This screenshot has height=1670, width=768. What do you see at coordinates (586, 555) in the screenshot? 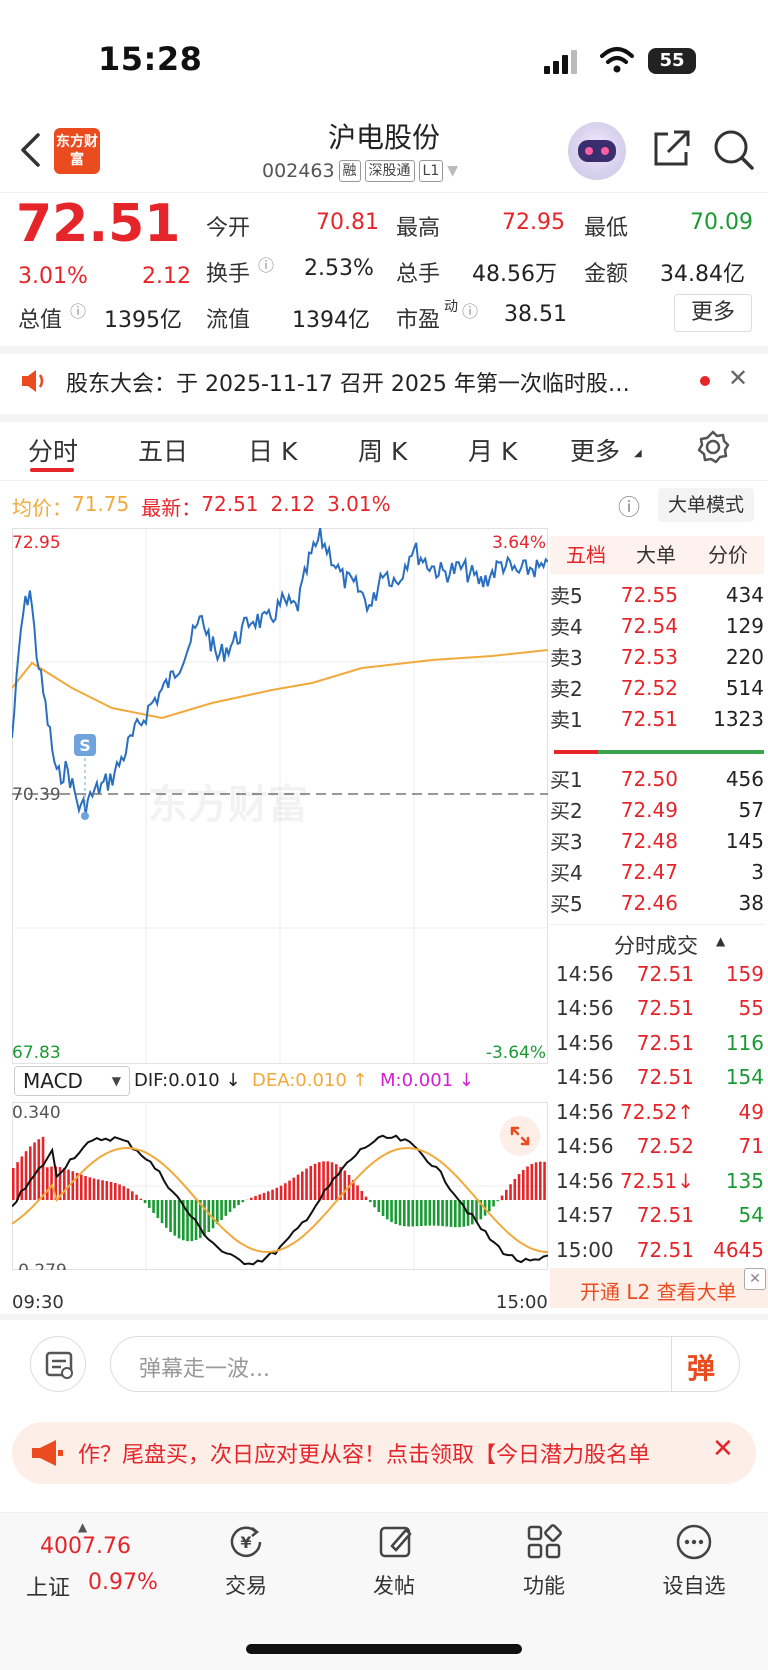
I see `tab-five-levels: 五档` at bounding box center [586, 555].